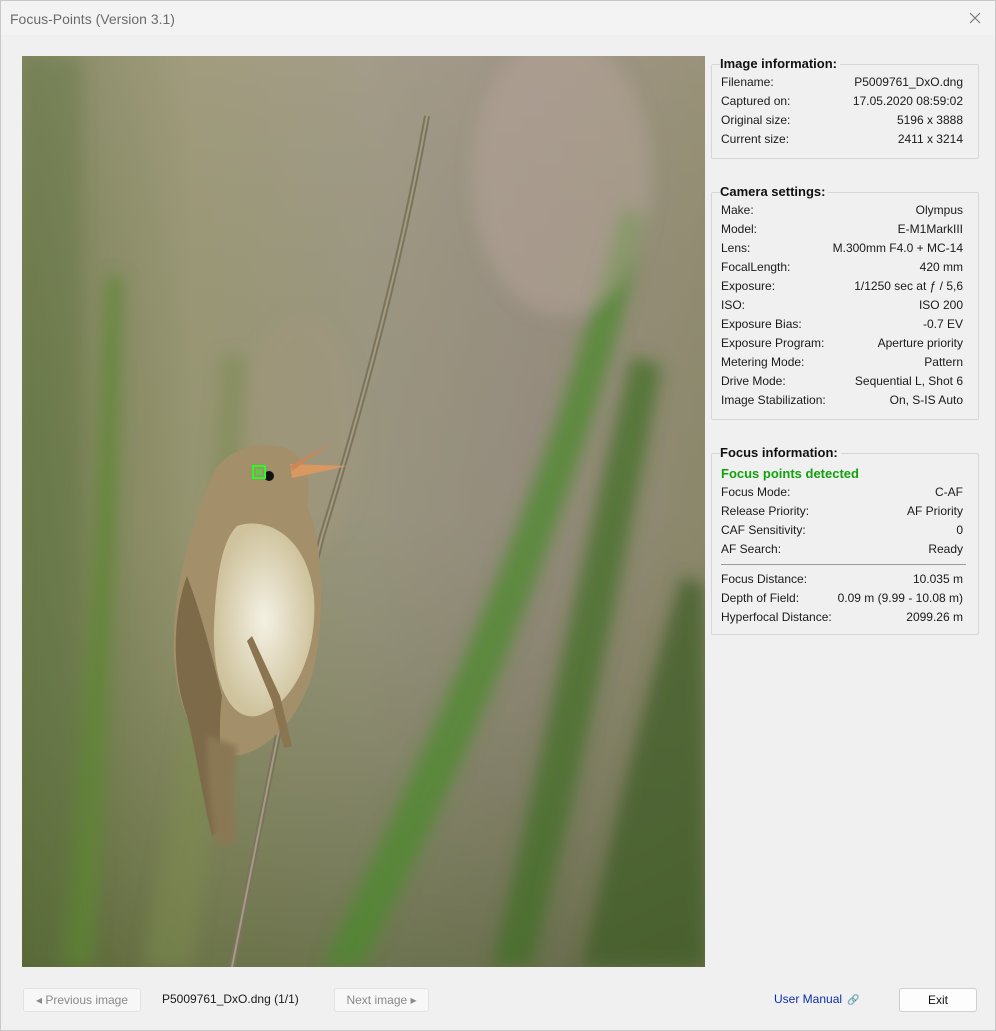 The height and width of the screenshot is (1031, 996). Describe the element at coordinates (845, 617) in the screenshot. I see `info-row: Hyperfocal Distance: 2099.26 m` at that location.